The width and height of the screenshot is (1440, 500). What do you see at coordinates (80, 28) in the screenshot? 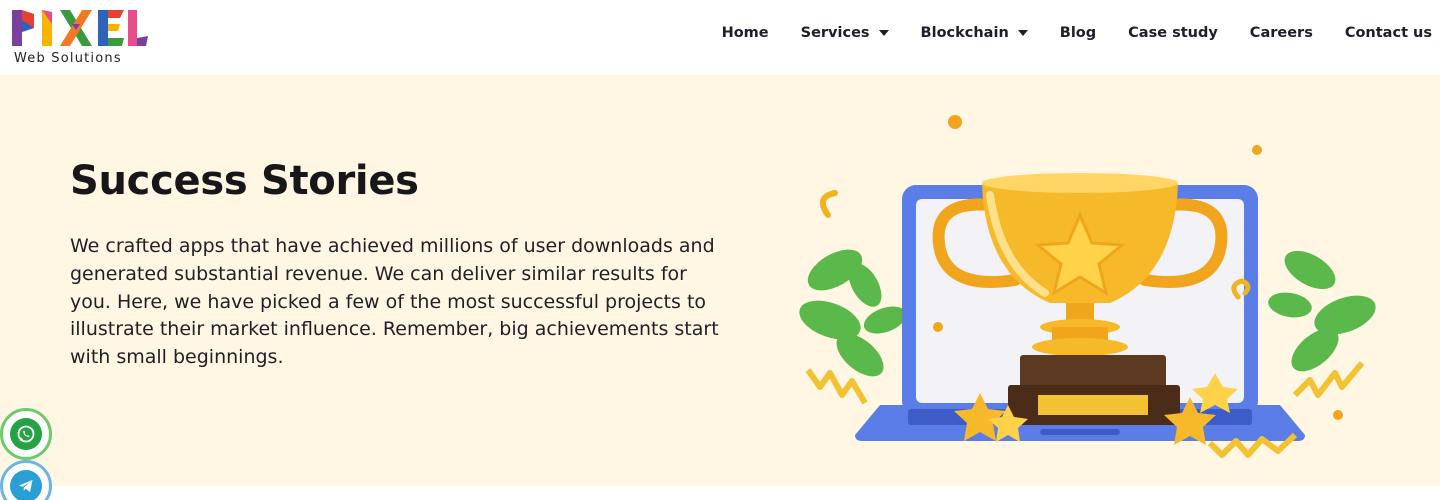
I see `pixel-wordmark-graphic` at bounding box center [80, 28].